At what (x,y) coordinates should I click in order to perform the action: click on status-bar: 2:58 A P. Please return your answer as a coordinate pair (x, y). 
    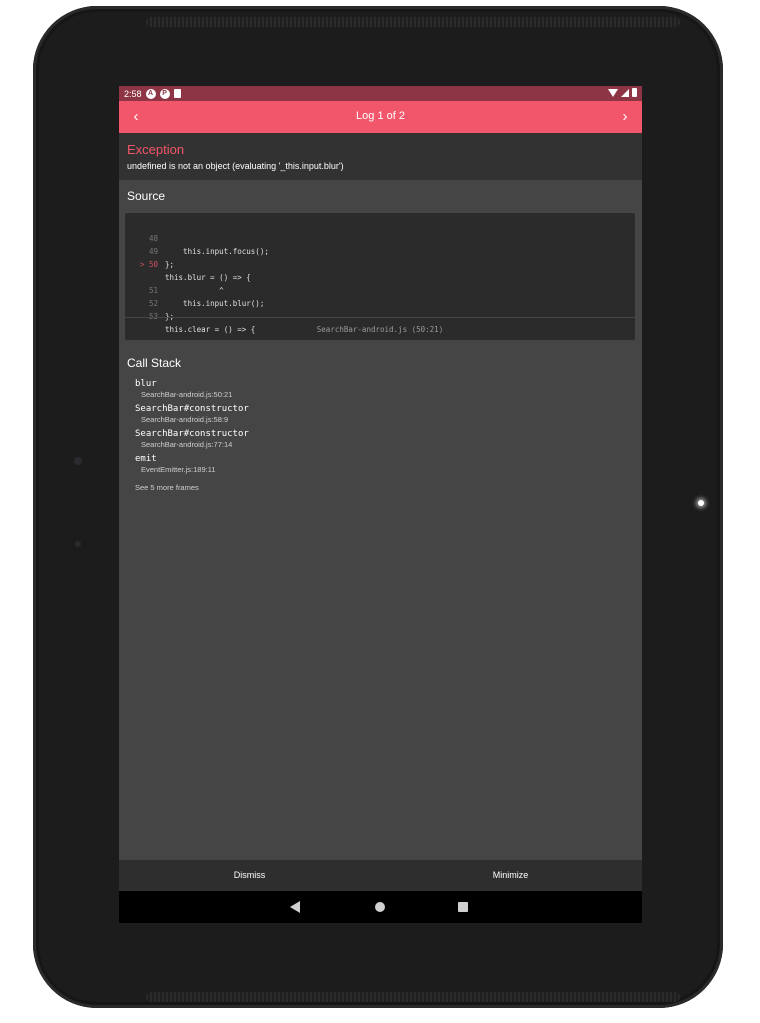
    Looking at the image, I should click on (380, 93).